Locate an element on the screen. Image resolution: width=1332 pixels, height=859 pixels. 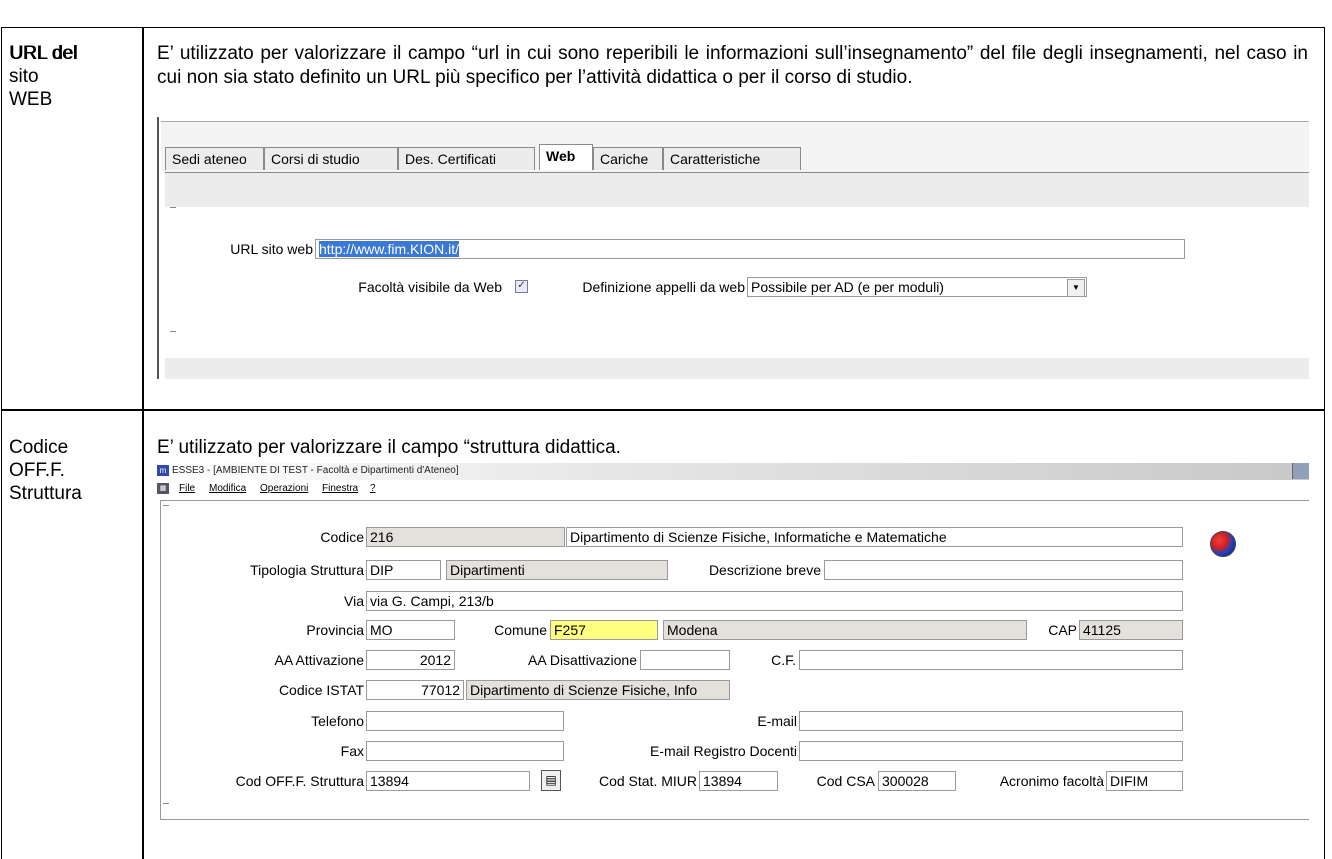
menu-help: ? is located at coordinates (373, 489).